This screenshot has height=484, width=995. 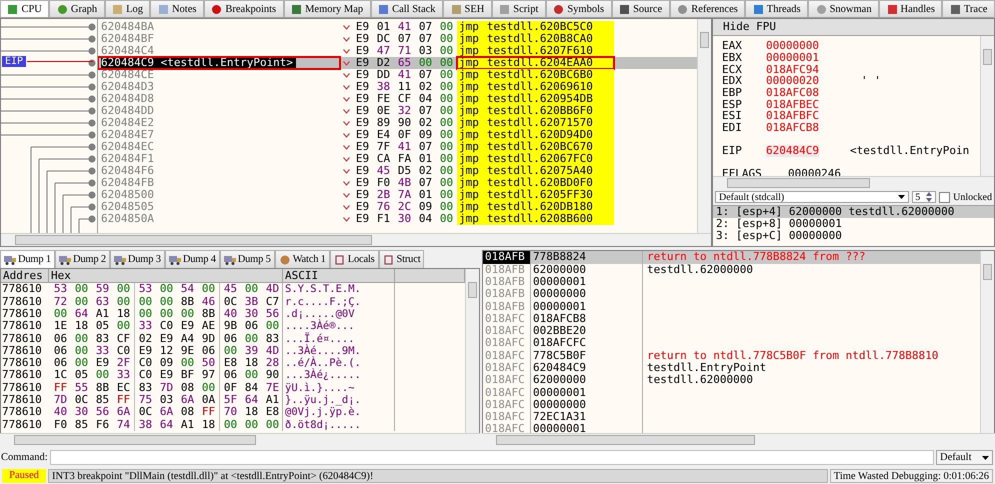 What do you see at coordinates (384, 207) in the screenshot?
I see `byte-value: 76` at bounding box center [384, 207].